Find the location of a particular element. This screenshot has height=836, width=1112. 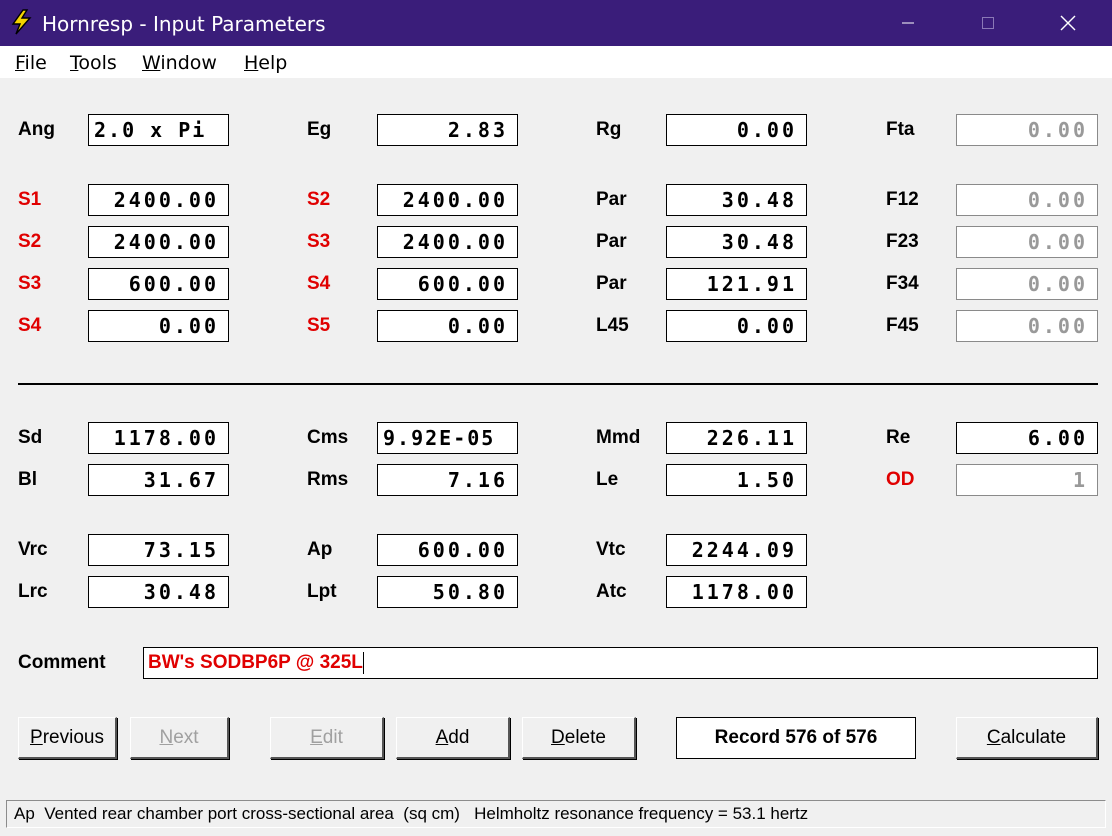

label-f45: F45 is located at coordinates (902, 325).